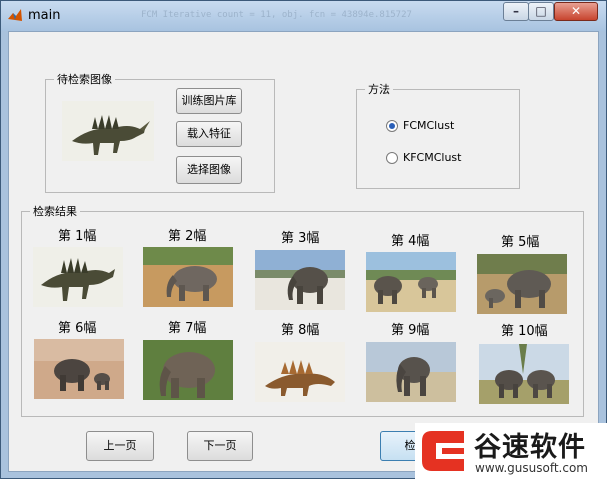  Describe the element at coordinates (187, 328) in the screenshot. I see `result-label: 第 7幅` at that location.